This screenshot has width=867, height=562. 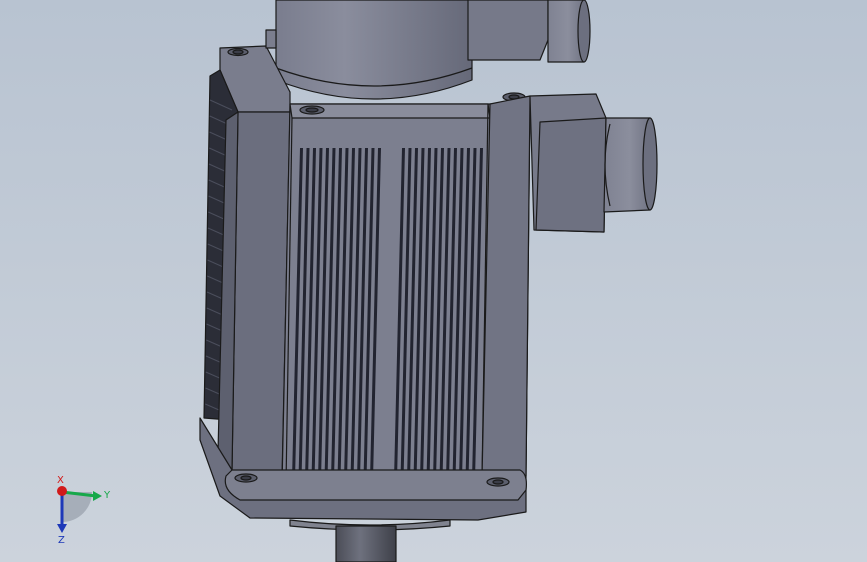 What do you see at coordinates (374, 50) in the screenshot?
I see `top-cylinder` at bounding box center [374, 50].